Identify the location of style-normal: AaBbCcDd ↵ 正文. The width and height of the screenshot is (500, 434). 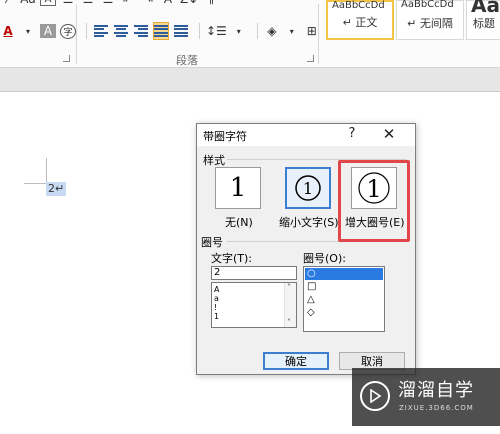
(360, 20).